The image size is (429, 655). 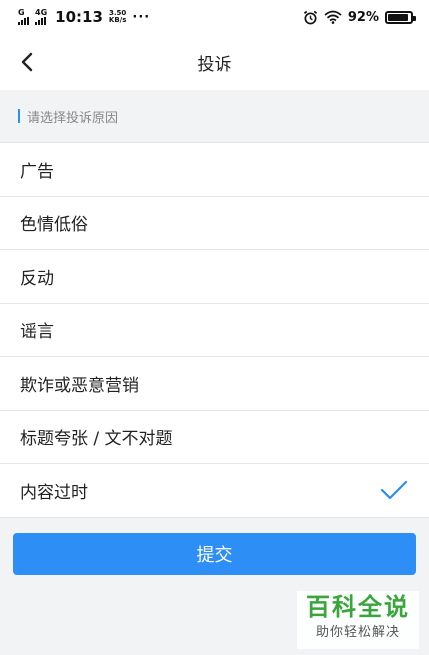 I want to click on page-title: 投诉, so click(x=214, y=64).